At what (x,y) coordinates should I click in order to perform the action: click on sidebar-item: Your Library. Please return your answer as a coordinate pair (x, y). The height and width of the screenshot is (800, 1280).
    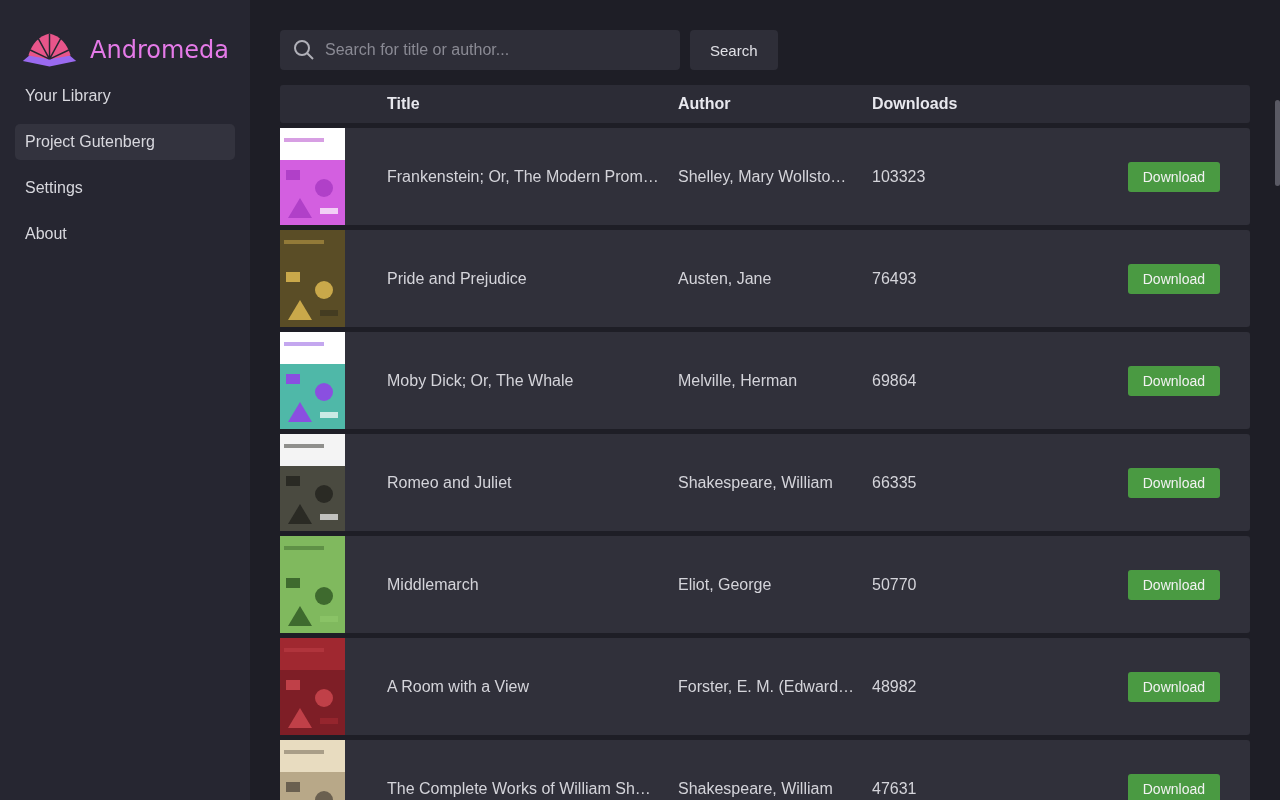
    Looking at the image, I should click on (125, 96).